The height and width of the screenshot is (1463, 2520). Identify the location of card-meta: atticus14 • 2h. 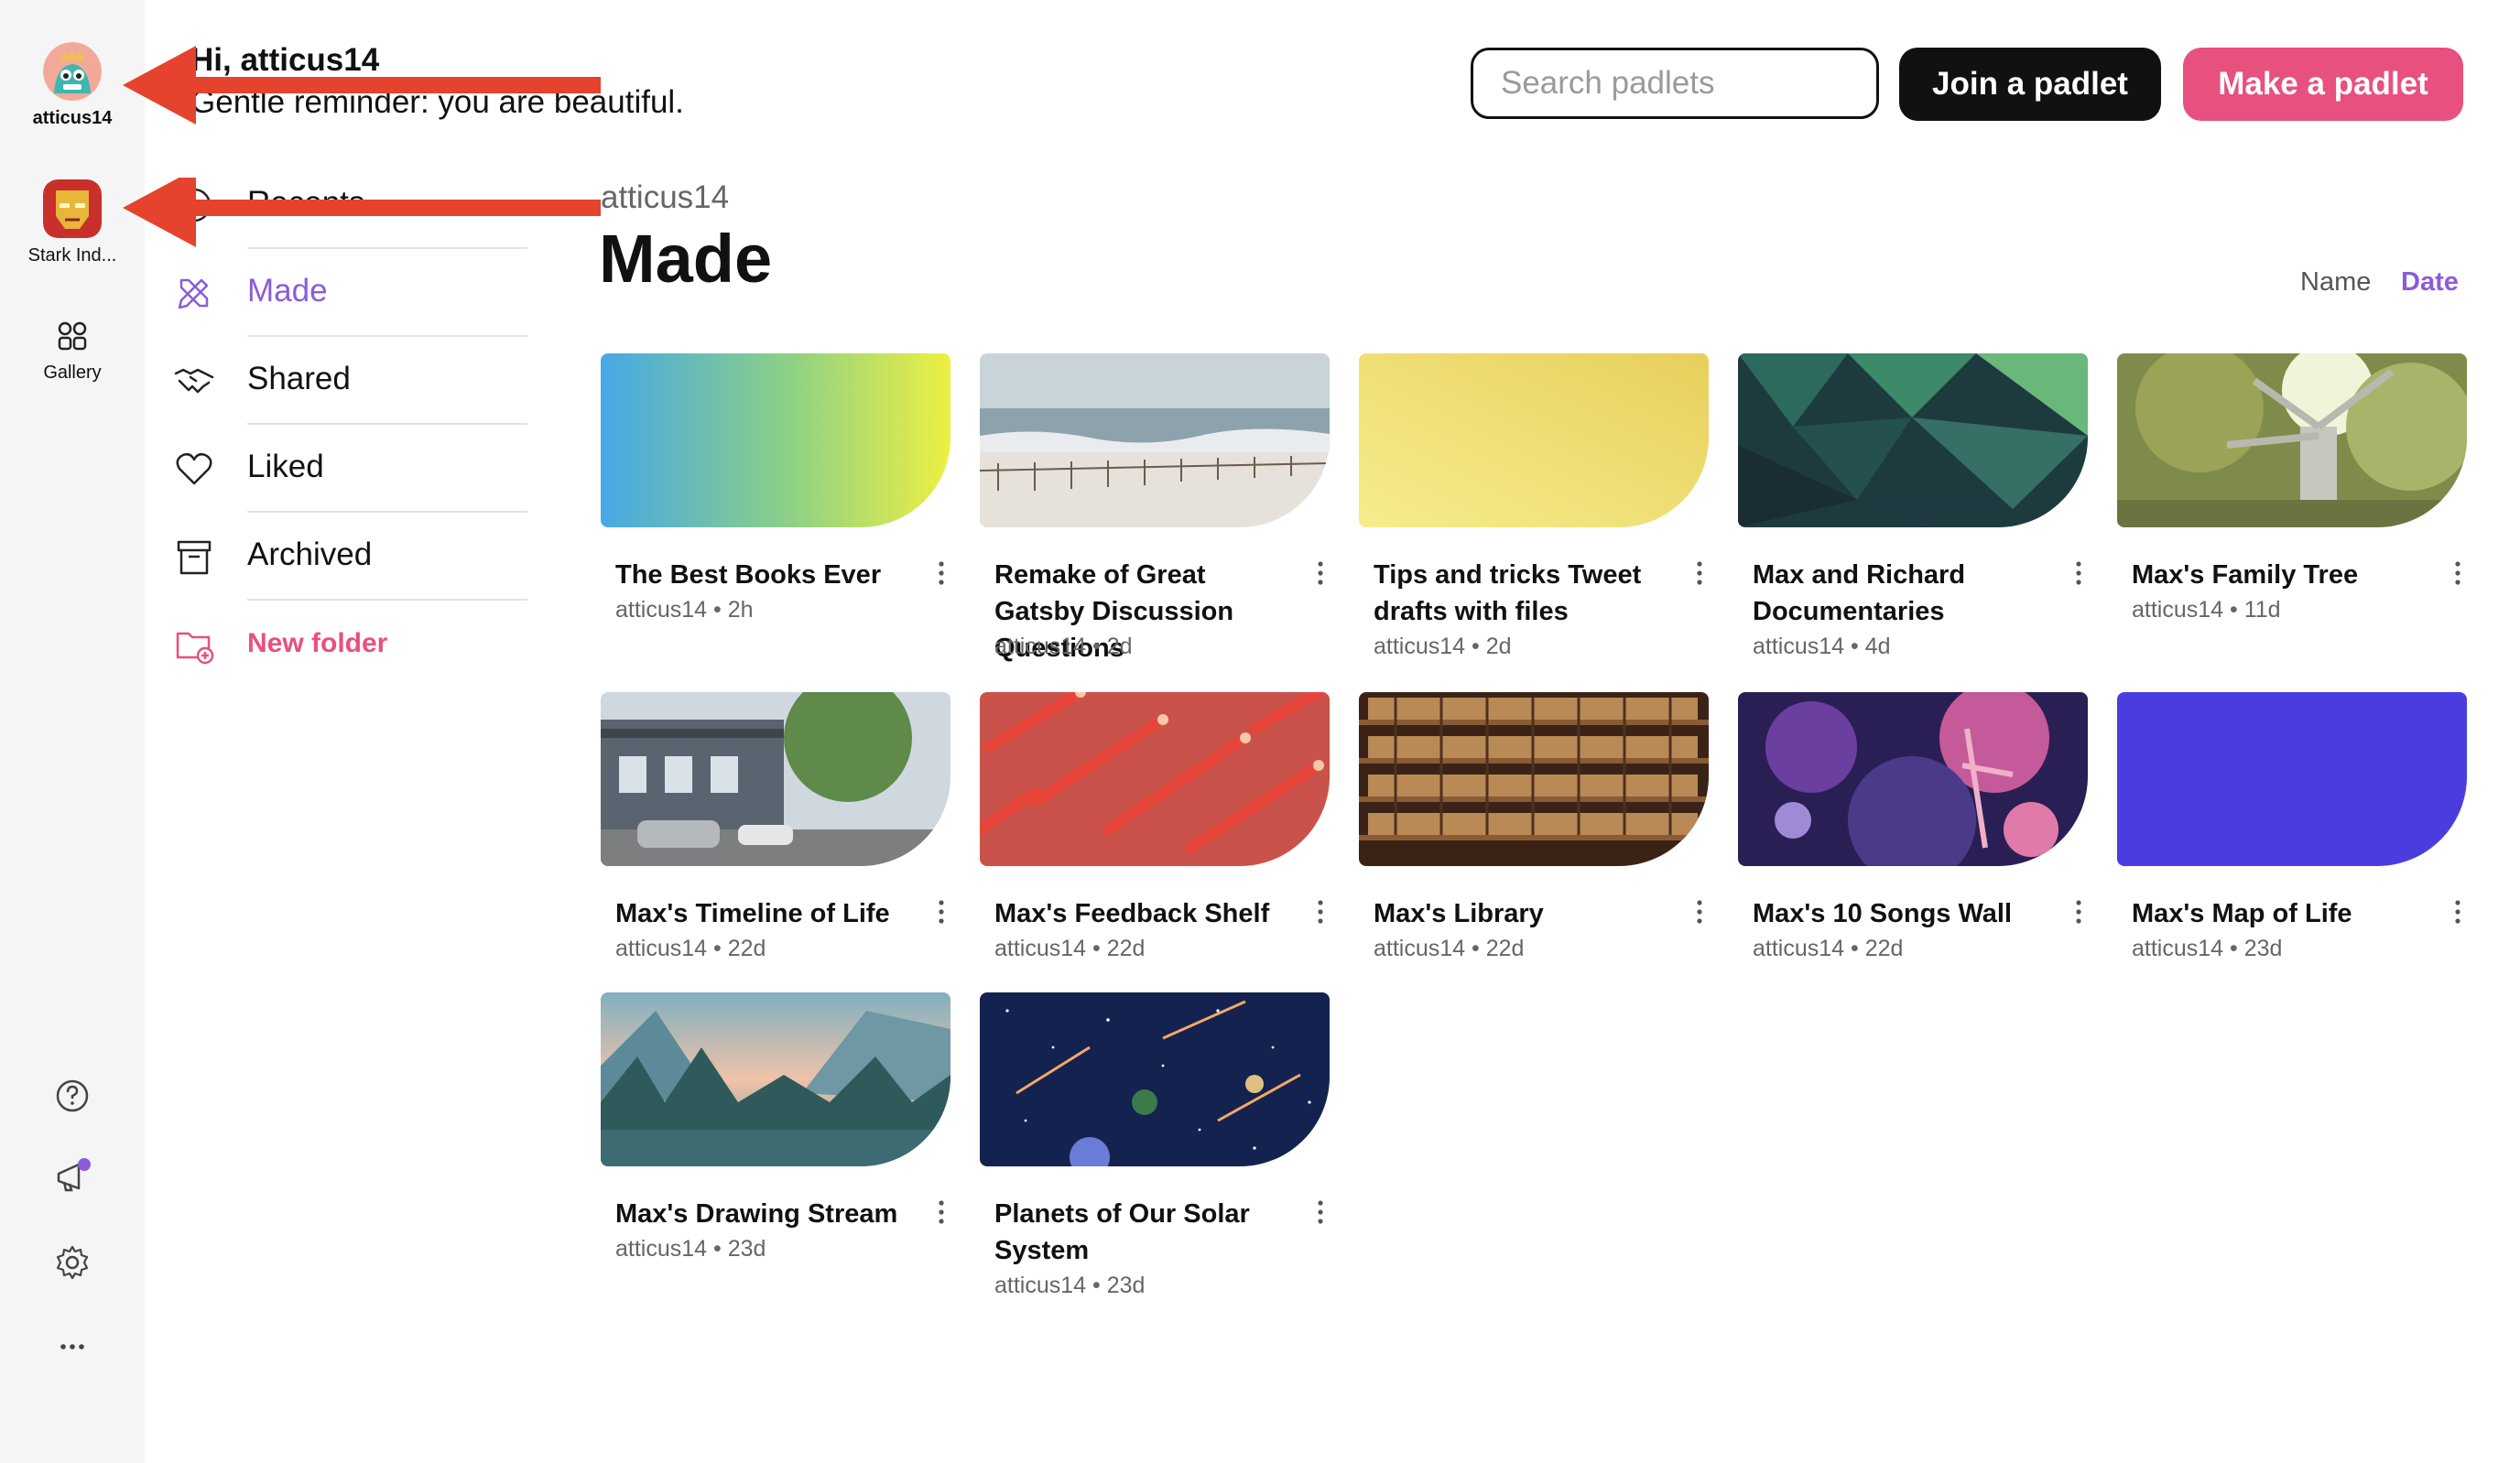
(684, 610).